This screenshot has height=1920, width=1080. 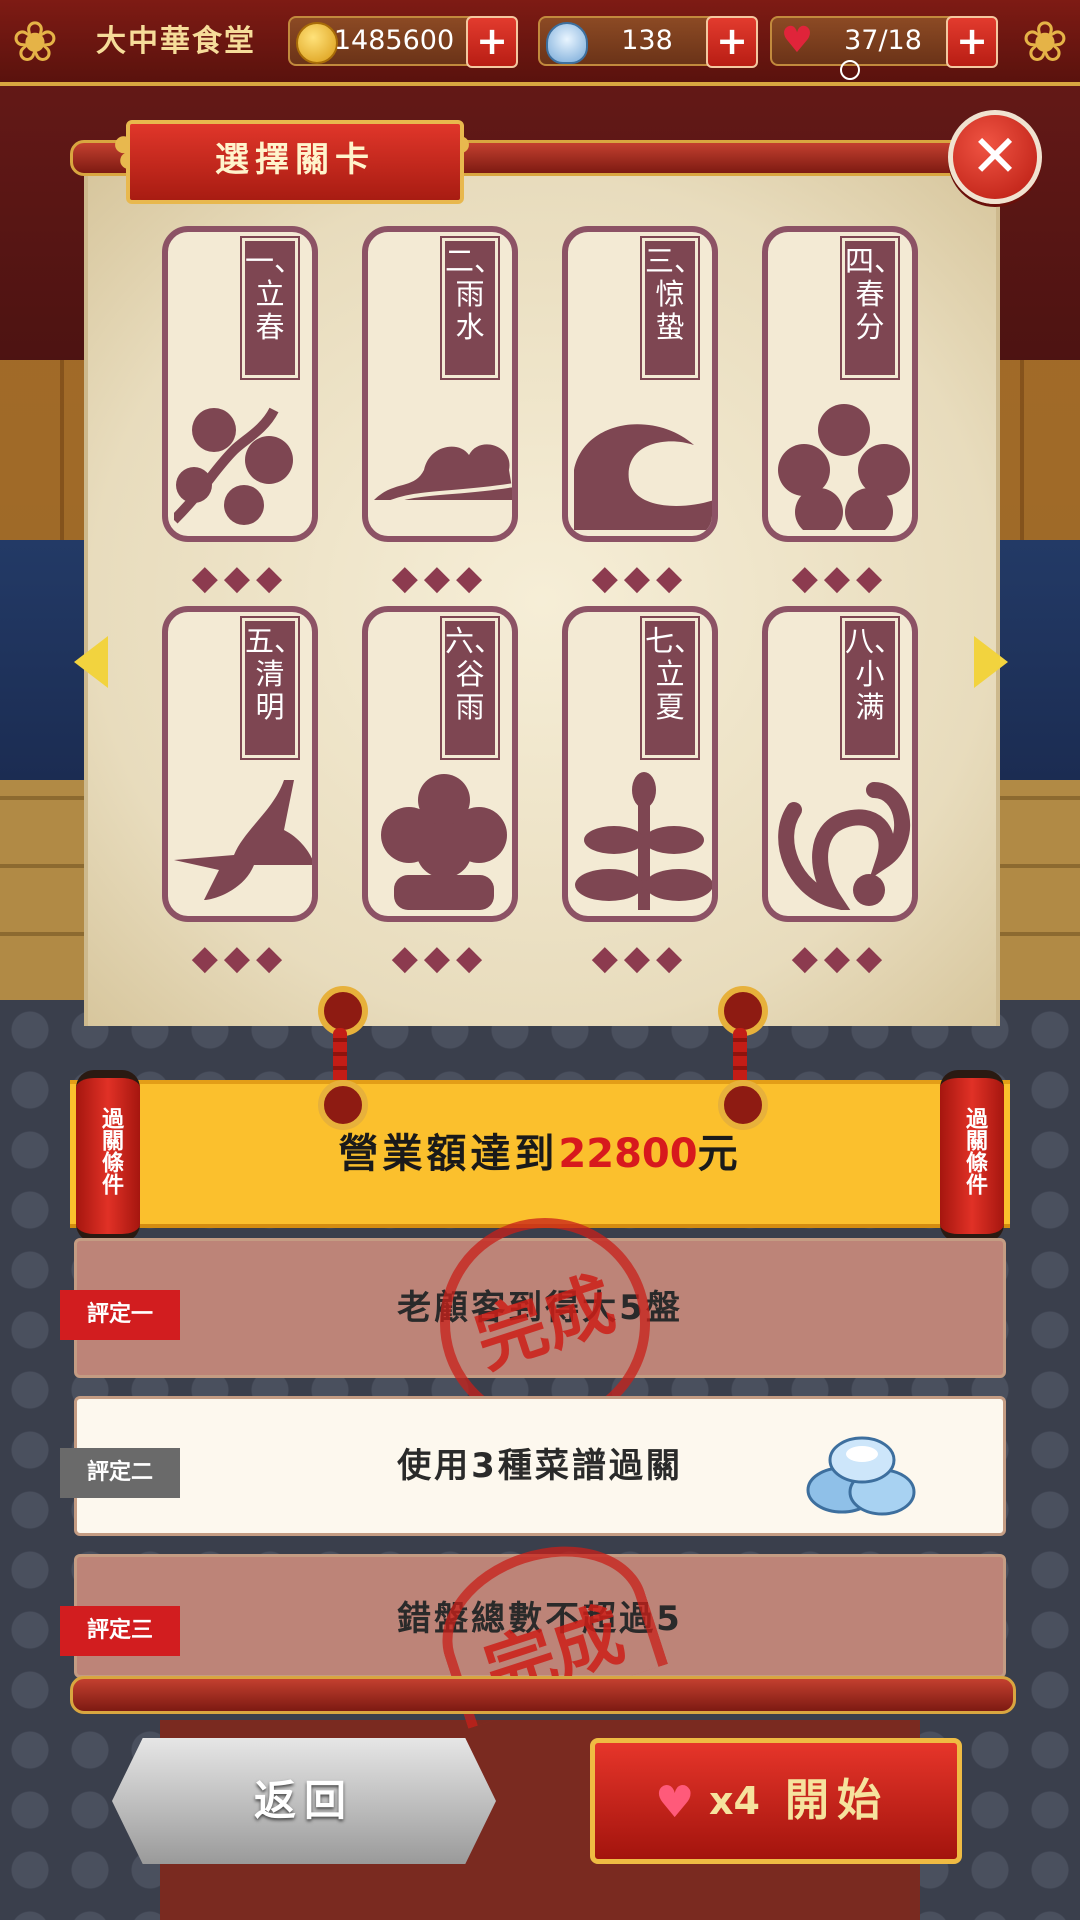 What do you see at coordinates (840, 384) in the screenshot?
I see `level-card-4: 四、春分` at bounding box center [840, 384].